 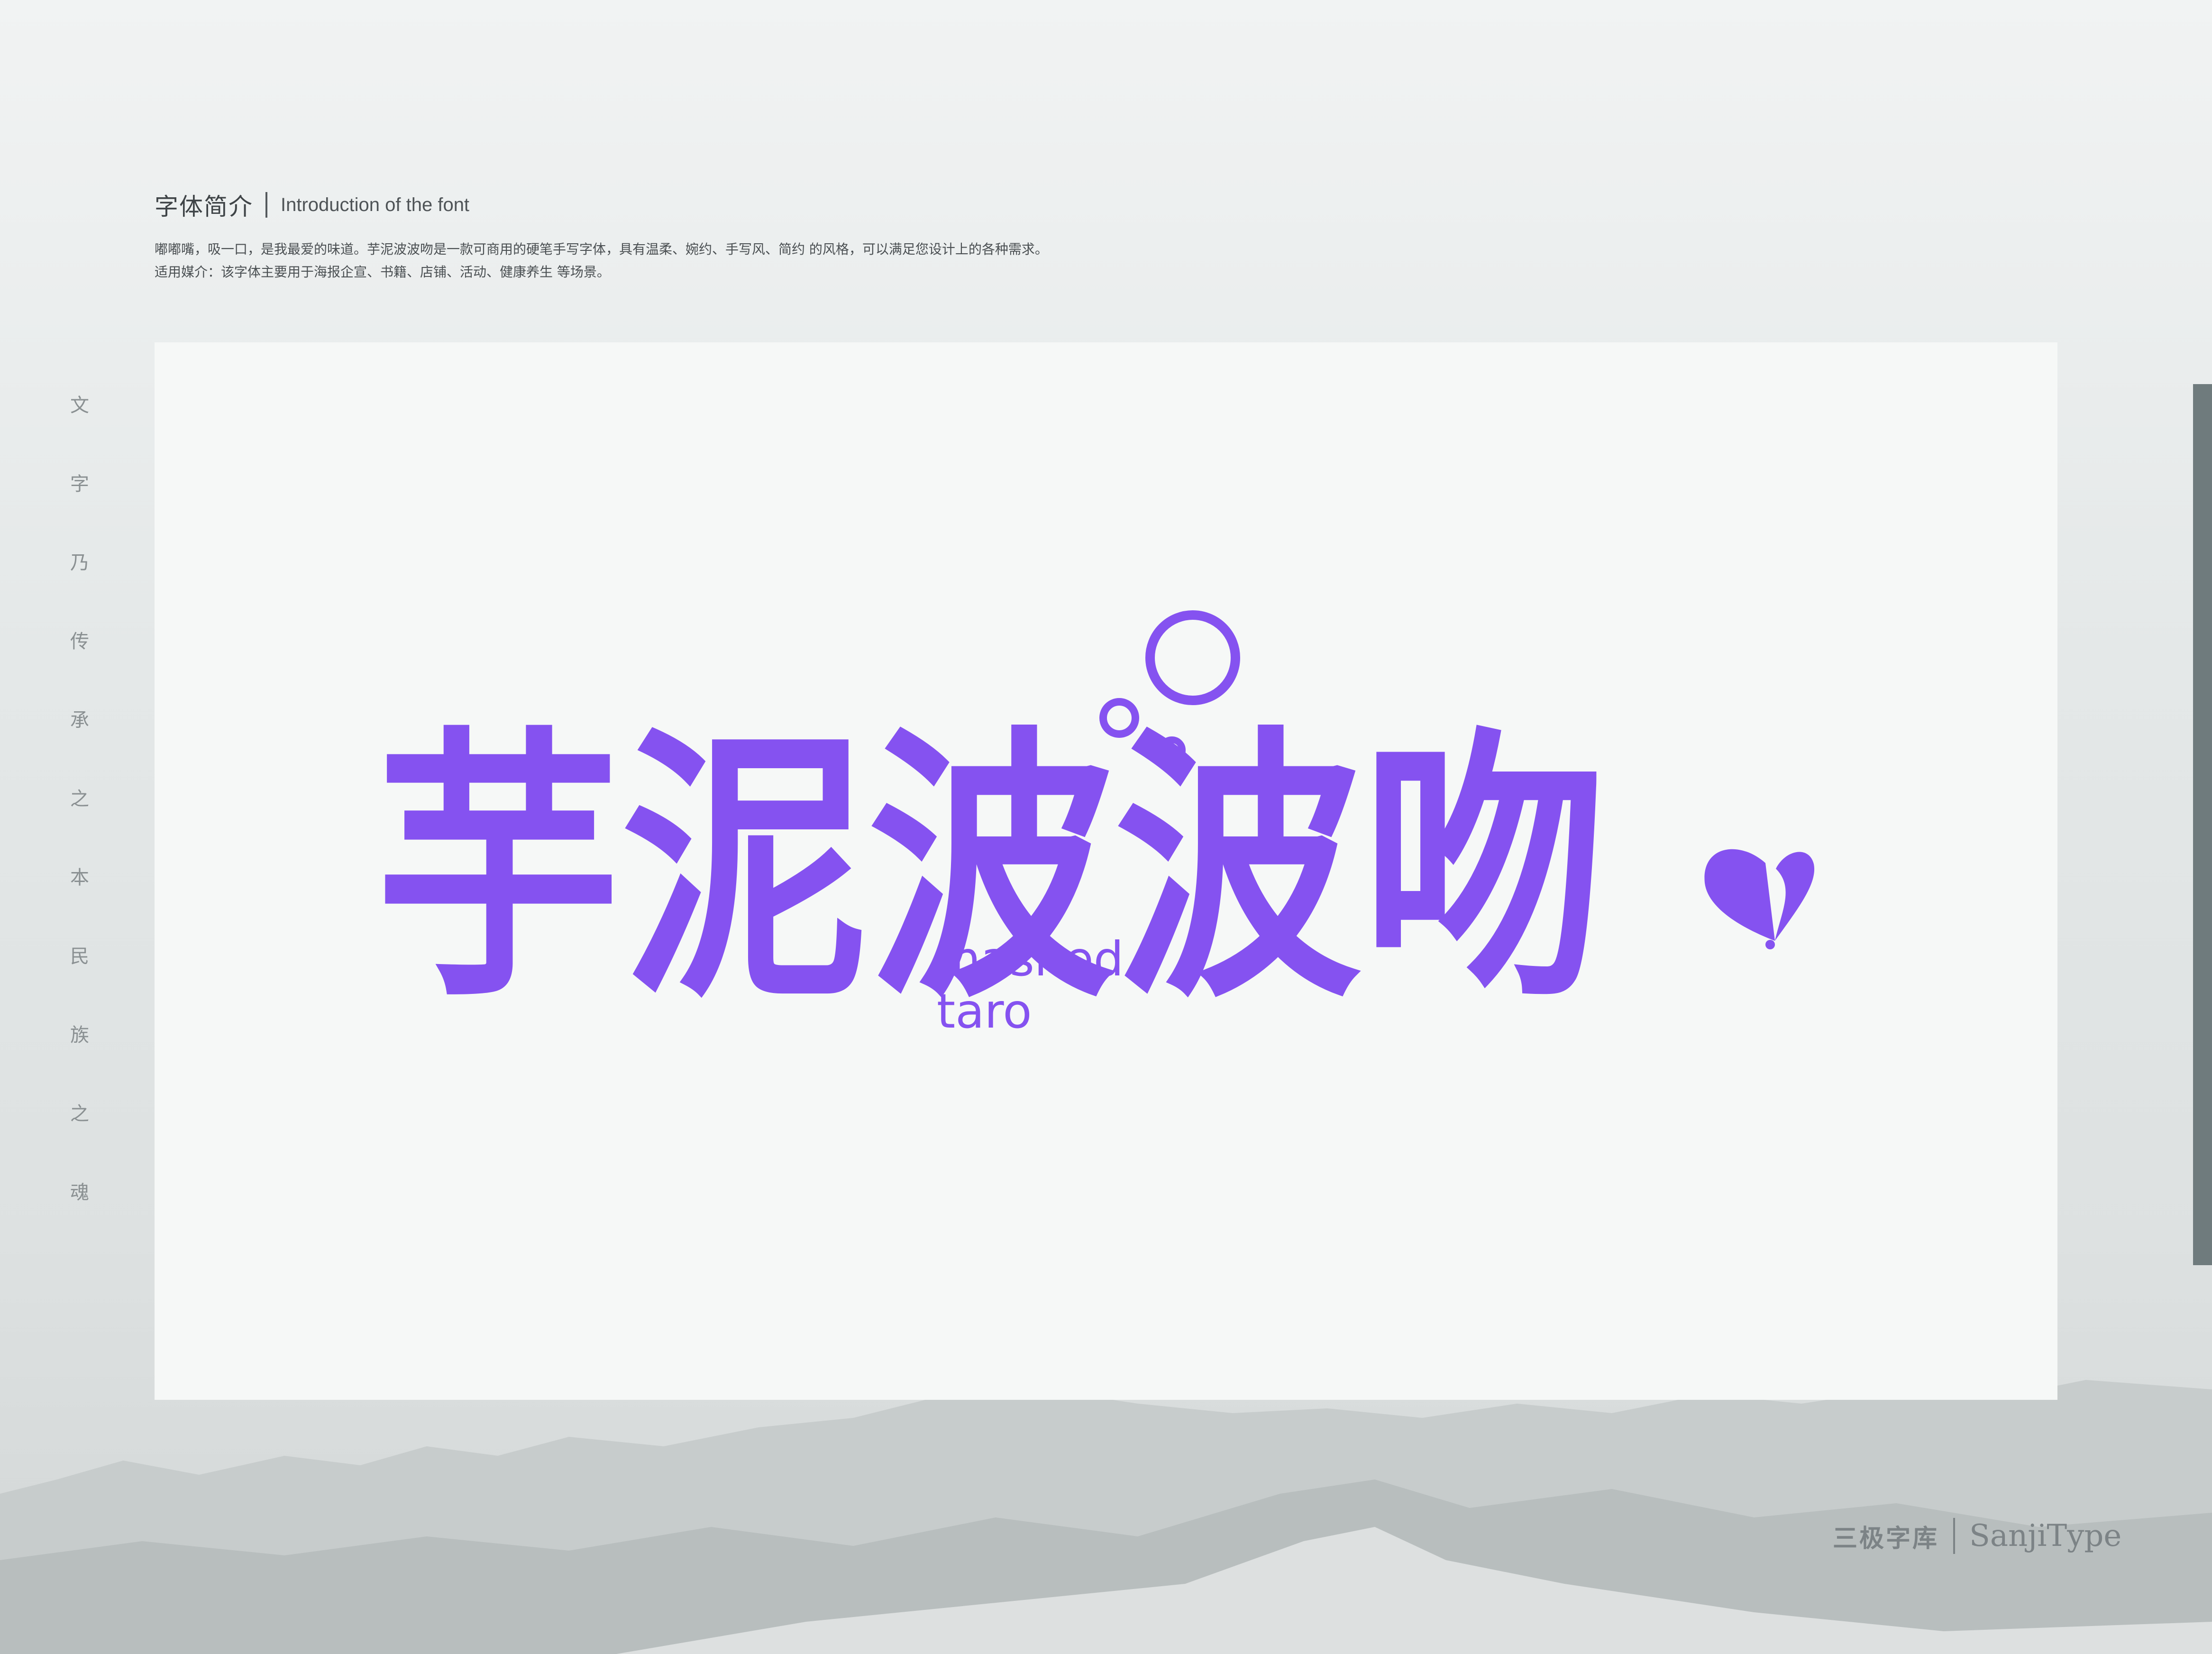 I want to click on slogan-char: 乃, so click(x=79, y=563).